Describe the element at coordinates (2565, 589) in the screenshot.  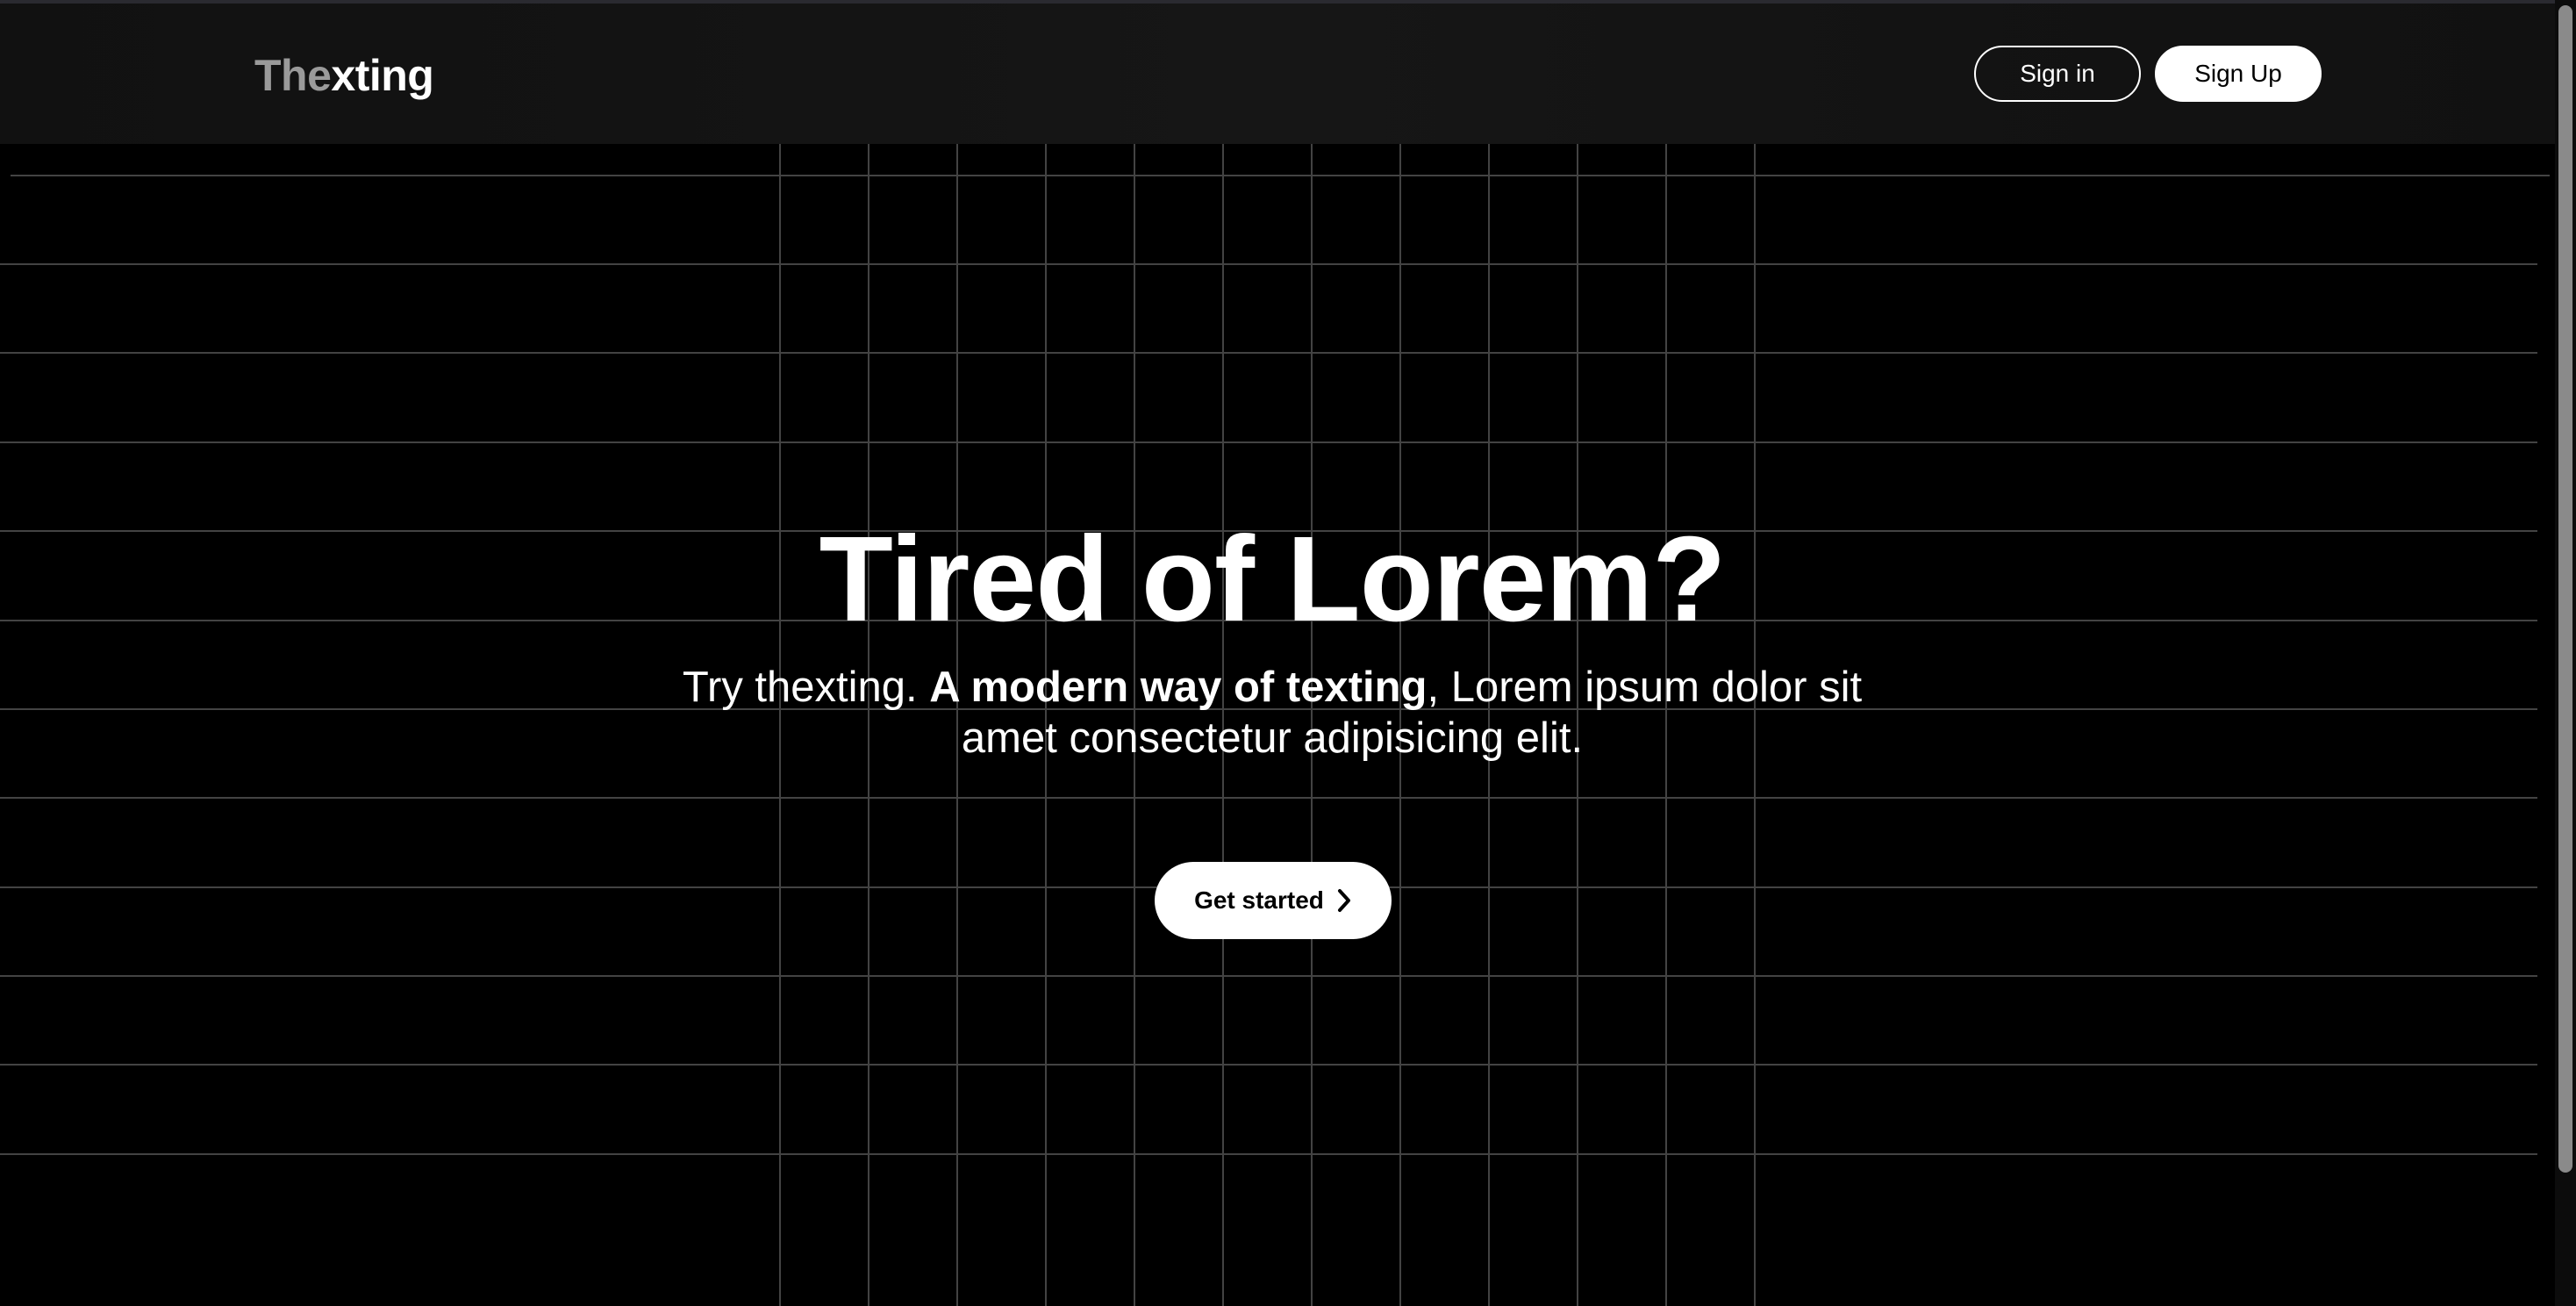
I see `scrollbar-thumb` at that location.